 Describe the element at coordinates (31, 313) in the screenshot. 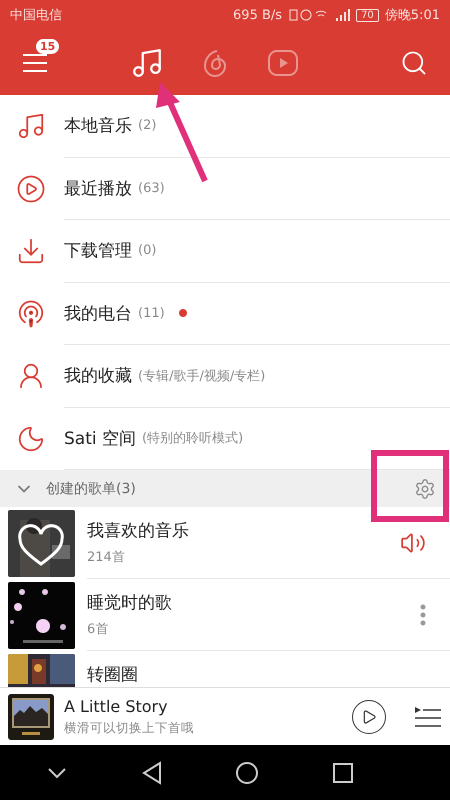

I see `podcast-icon` at that location.